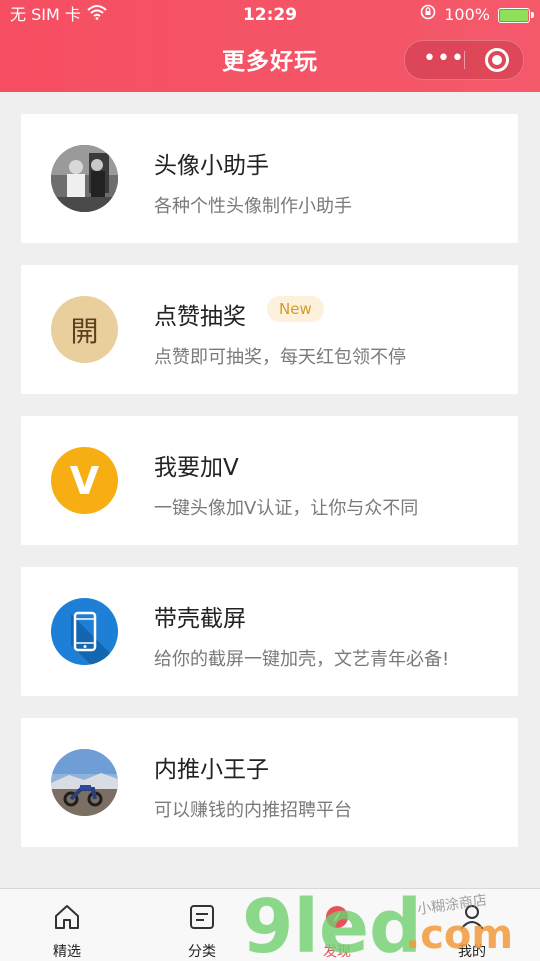  What do you see at coordinates (302, 659) in the screenshot?
I see `card-description: 给你的截屏一键加壳，文艺青年必备!` at bounding box center [302, 659].